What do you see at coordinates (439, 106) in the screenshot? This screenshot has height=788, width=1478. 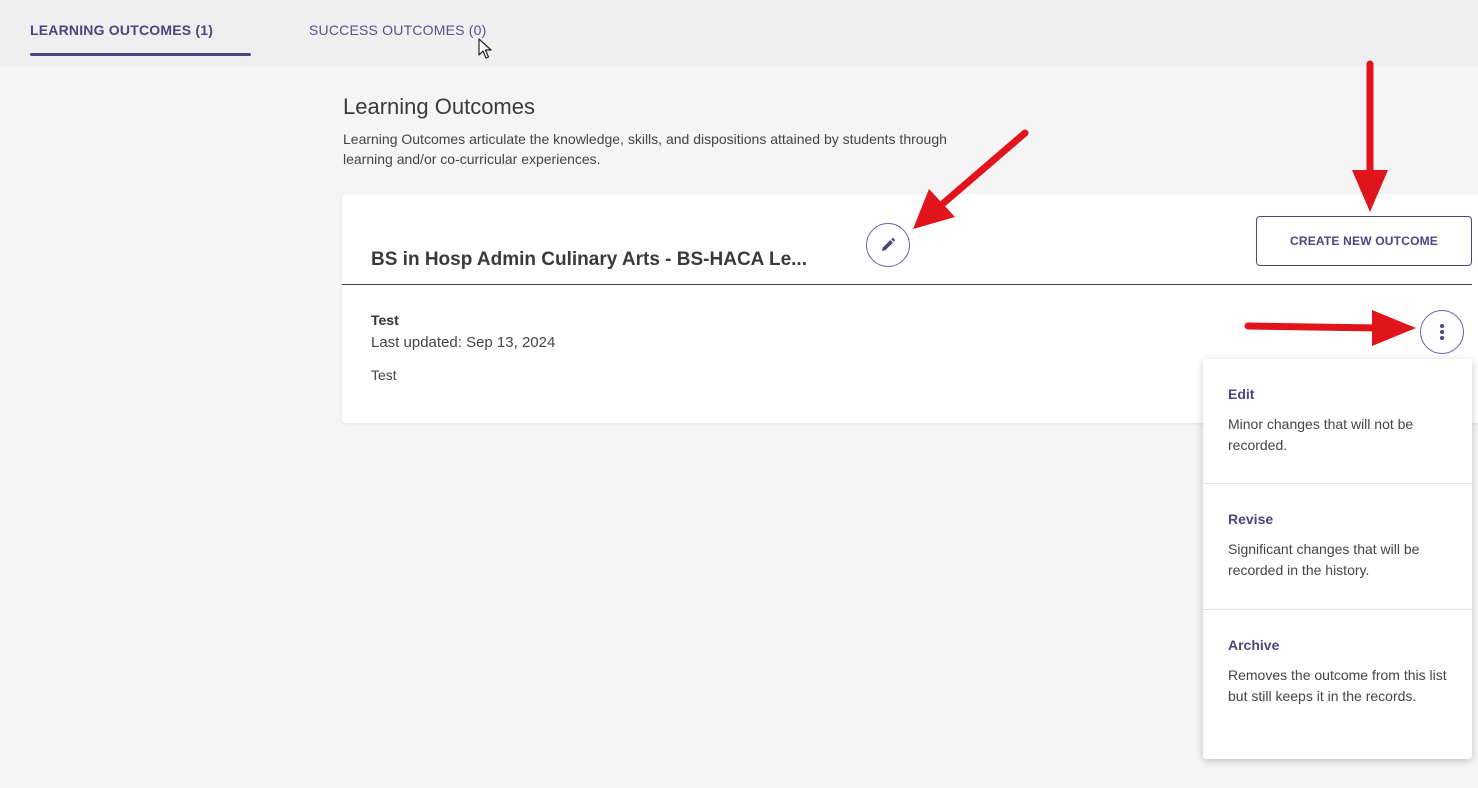 I see `page-title: Learning Outcomes` at bounding box center [439, 106].